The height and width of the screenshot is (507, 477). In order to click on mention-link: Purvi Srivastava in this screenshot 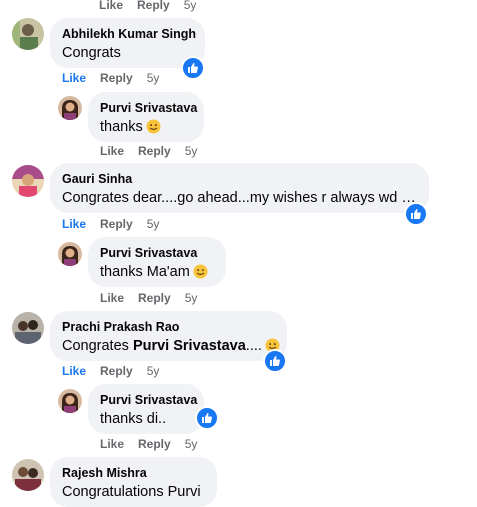, I will do `click(189, 346)`.